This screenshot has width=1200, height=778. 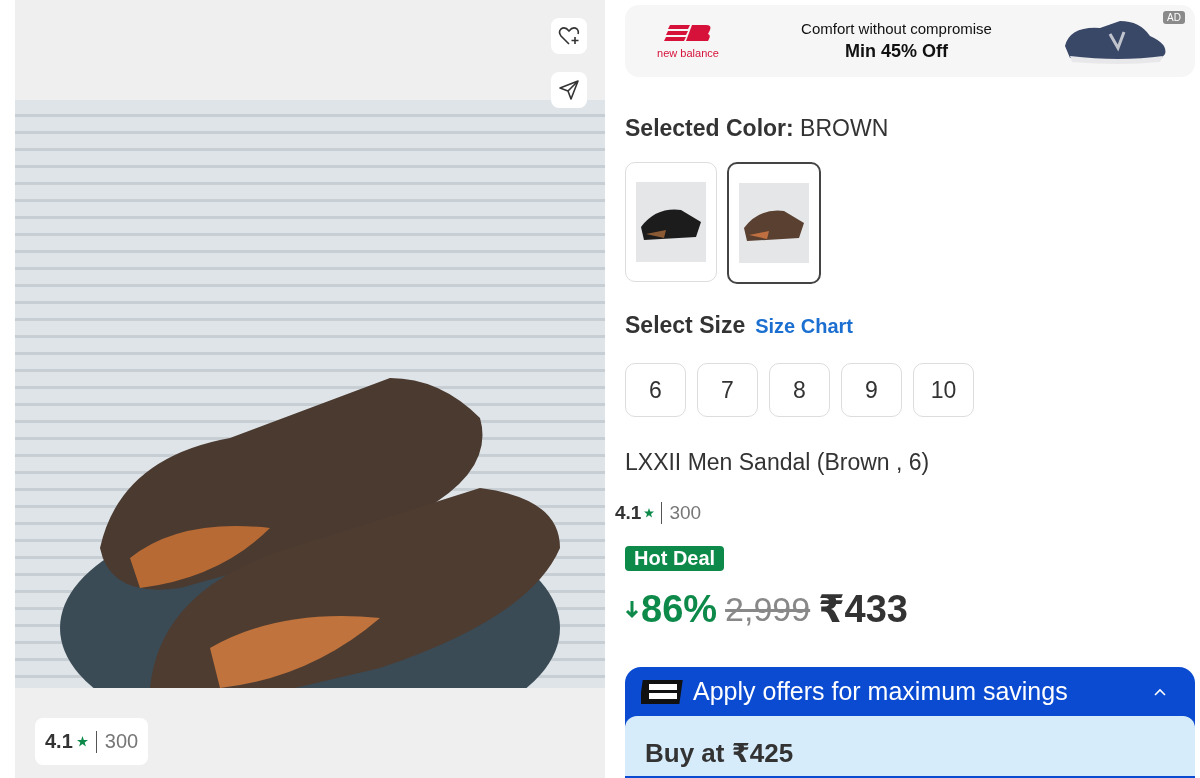 I want to click on share-button, so click(x=569, y=90).